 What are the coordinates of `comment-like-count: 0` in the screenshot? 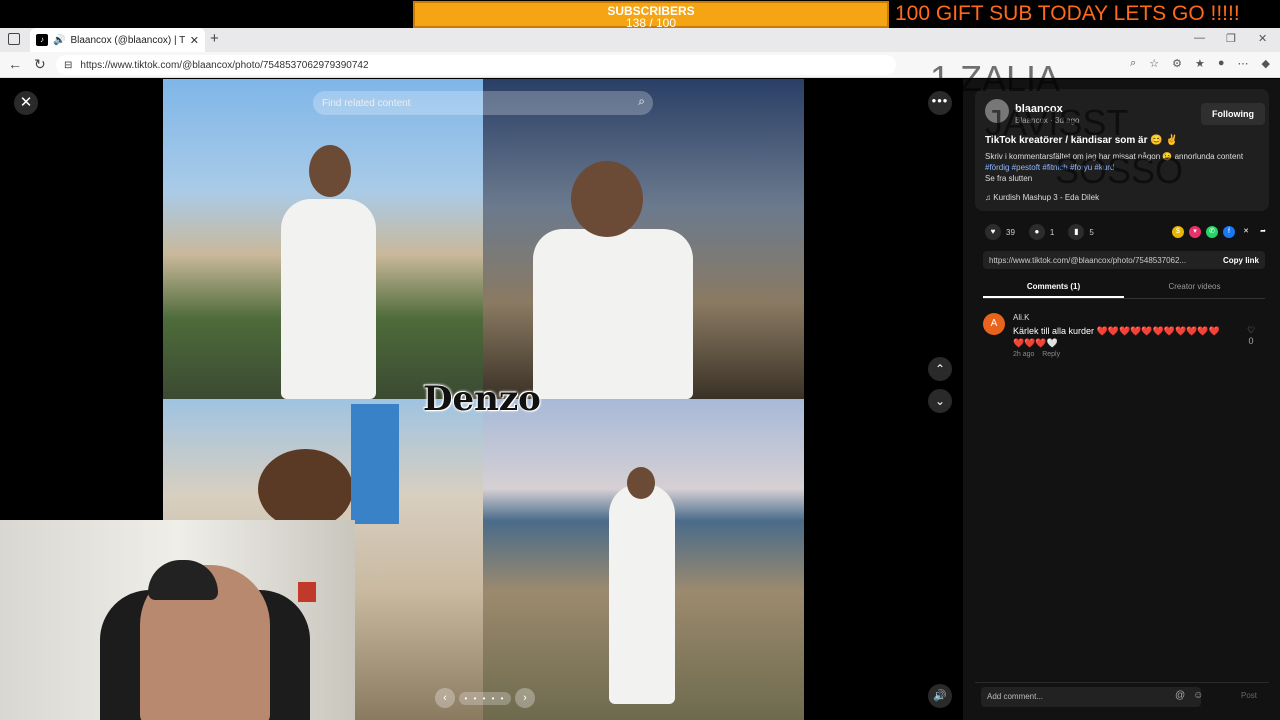 It's located at (1251, 341).